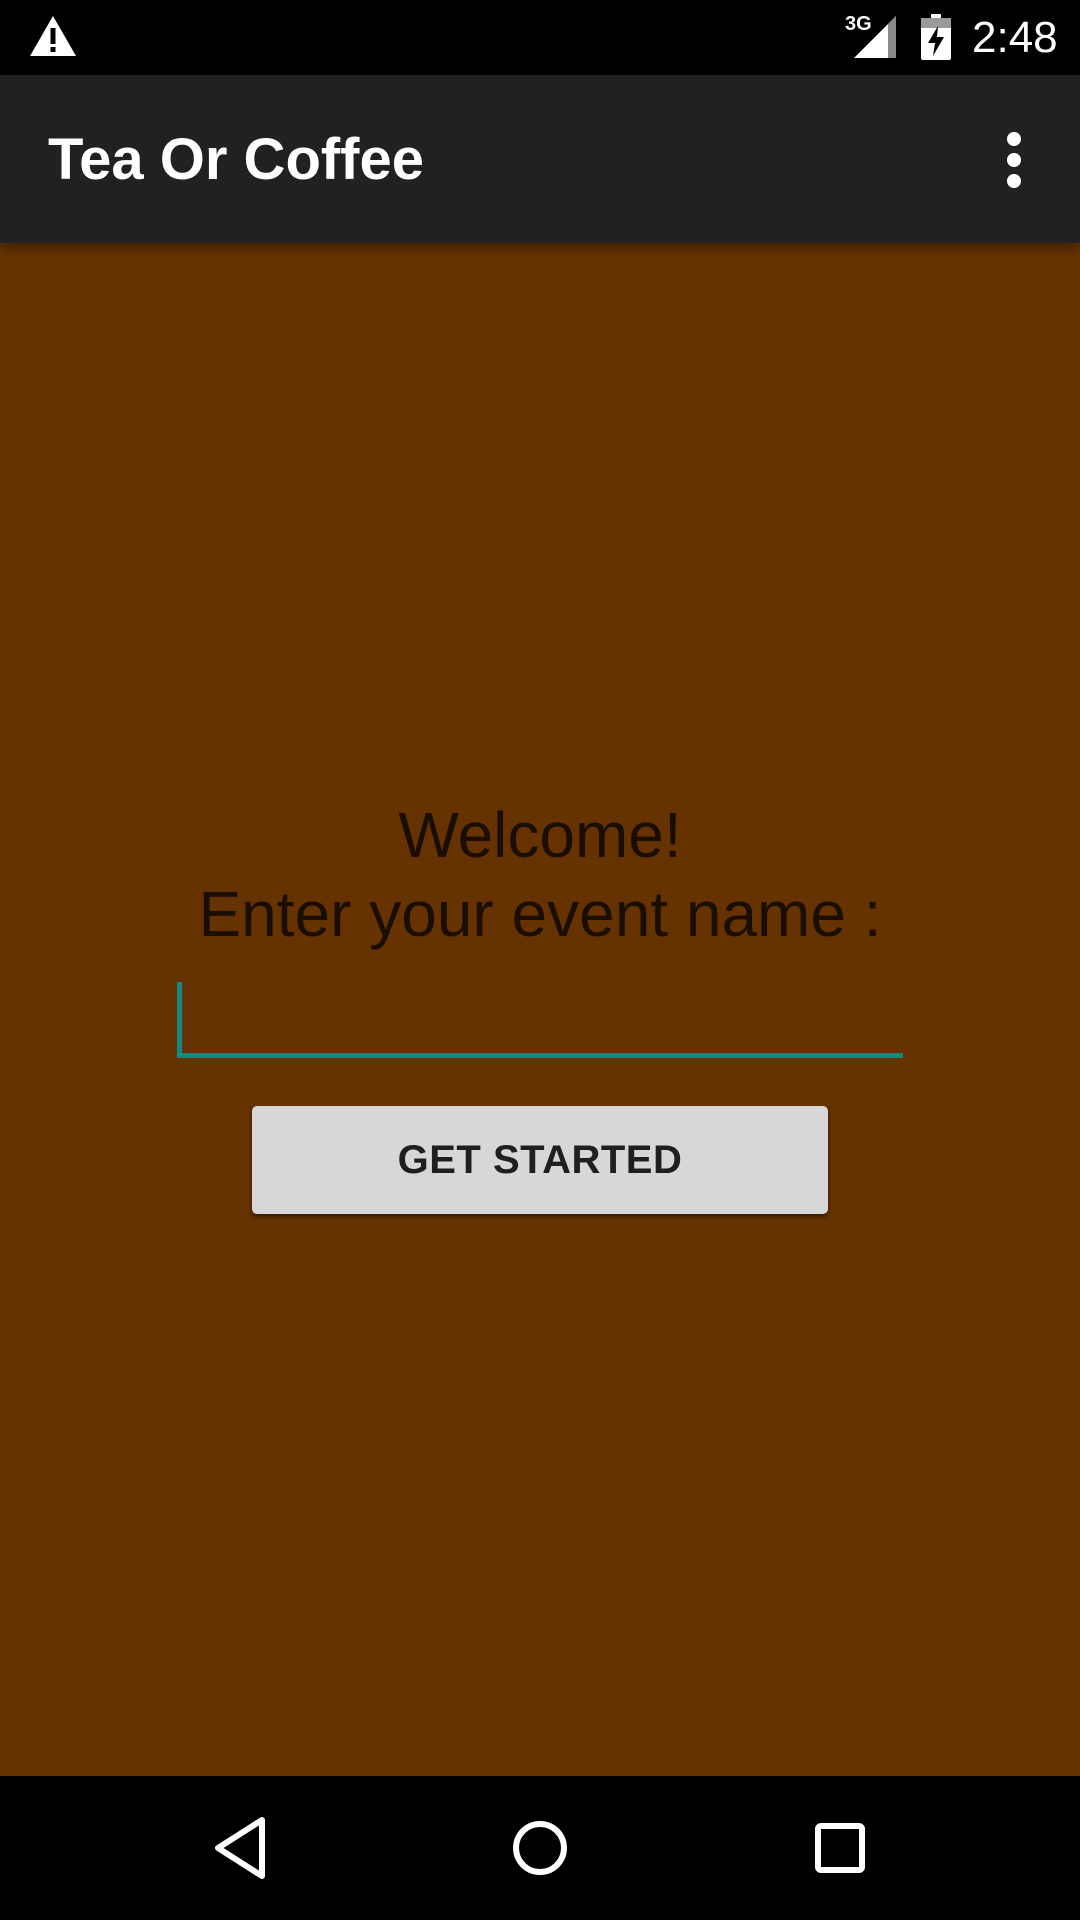 This screenshot has width=1080, height=1920. I want to click on status-time: 2:48, so click(1015, 37).